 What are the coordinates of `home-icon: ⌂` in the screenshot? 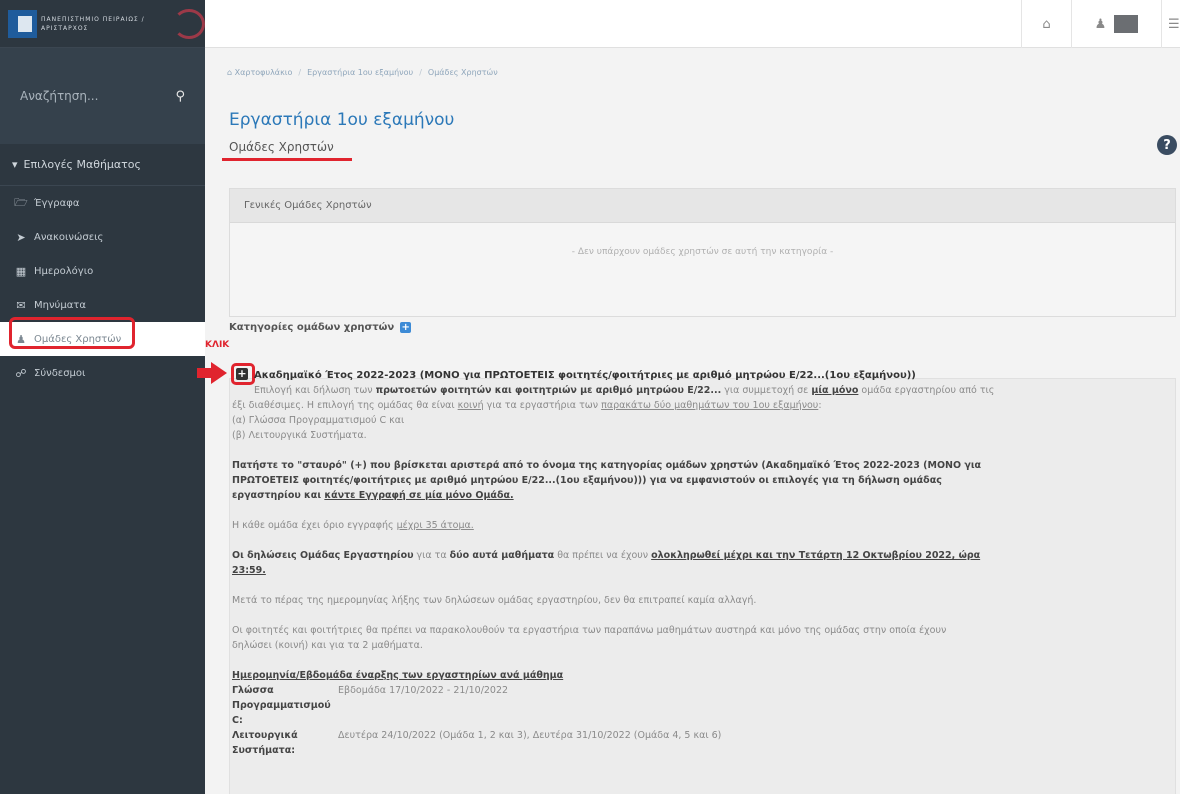 It's located at (1046, 24).